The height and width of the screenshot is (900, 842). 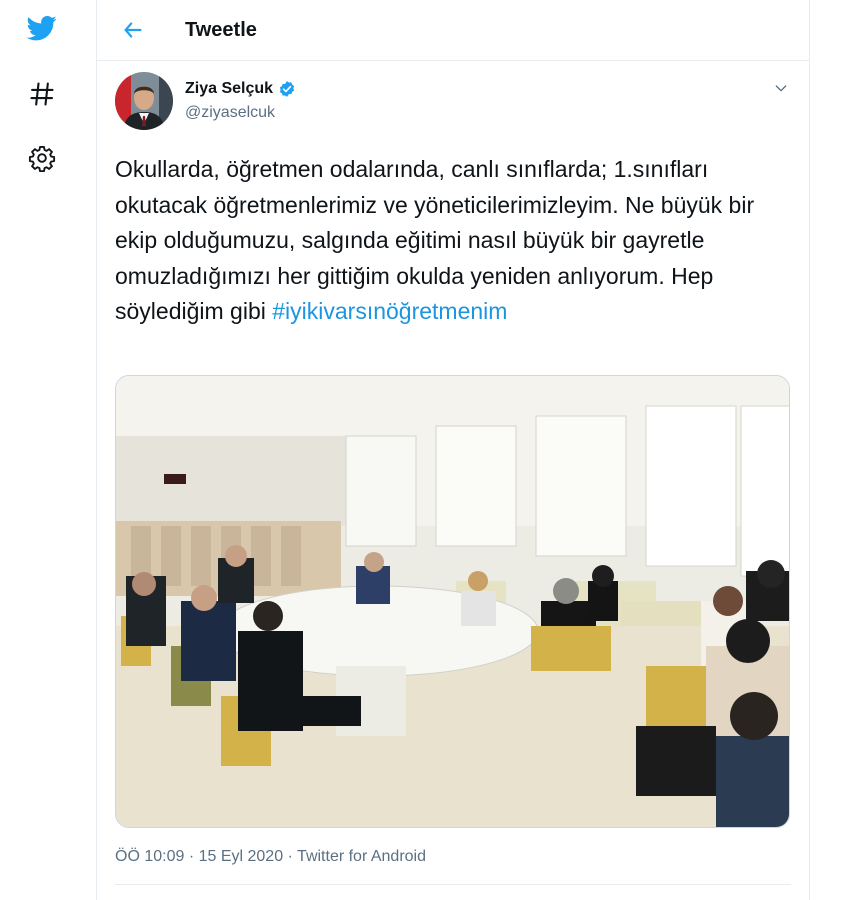 I want to click on tweet-time: ÖÖ 10:09, so click(x=149, y=856).